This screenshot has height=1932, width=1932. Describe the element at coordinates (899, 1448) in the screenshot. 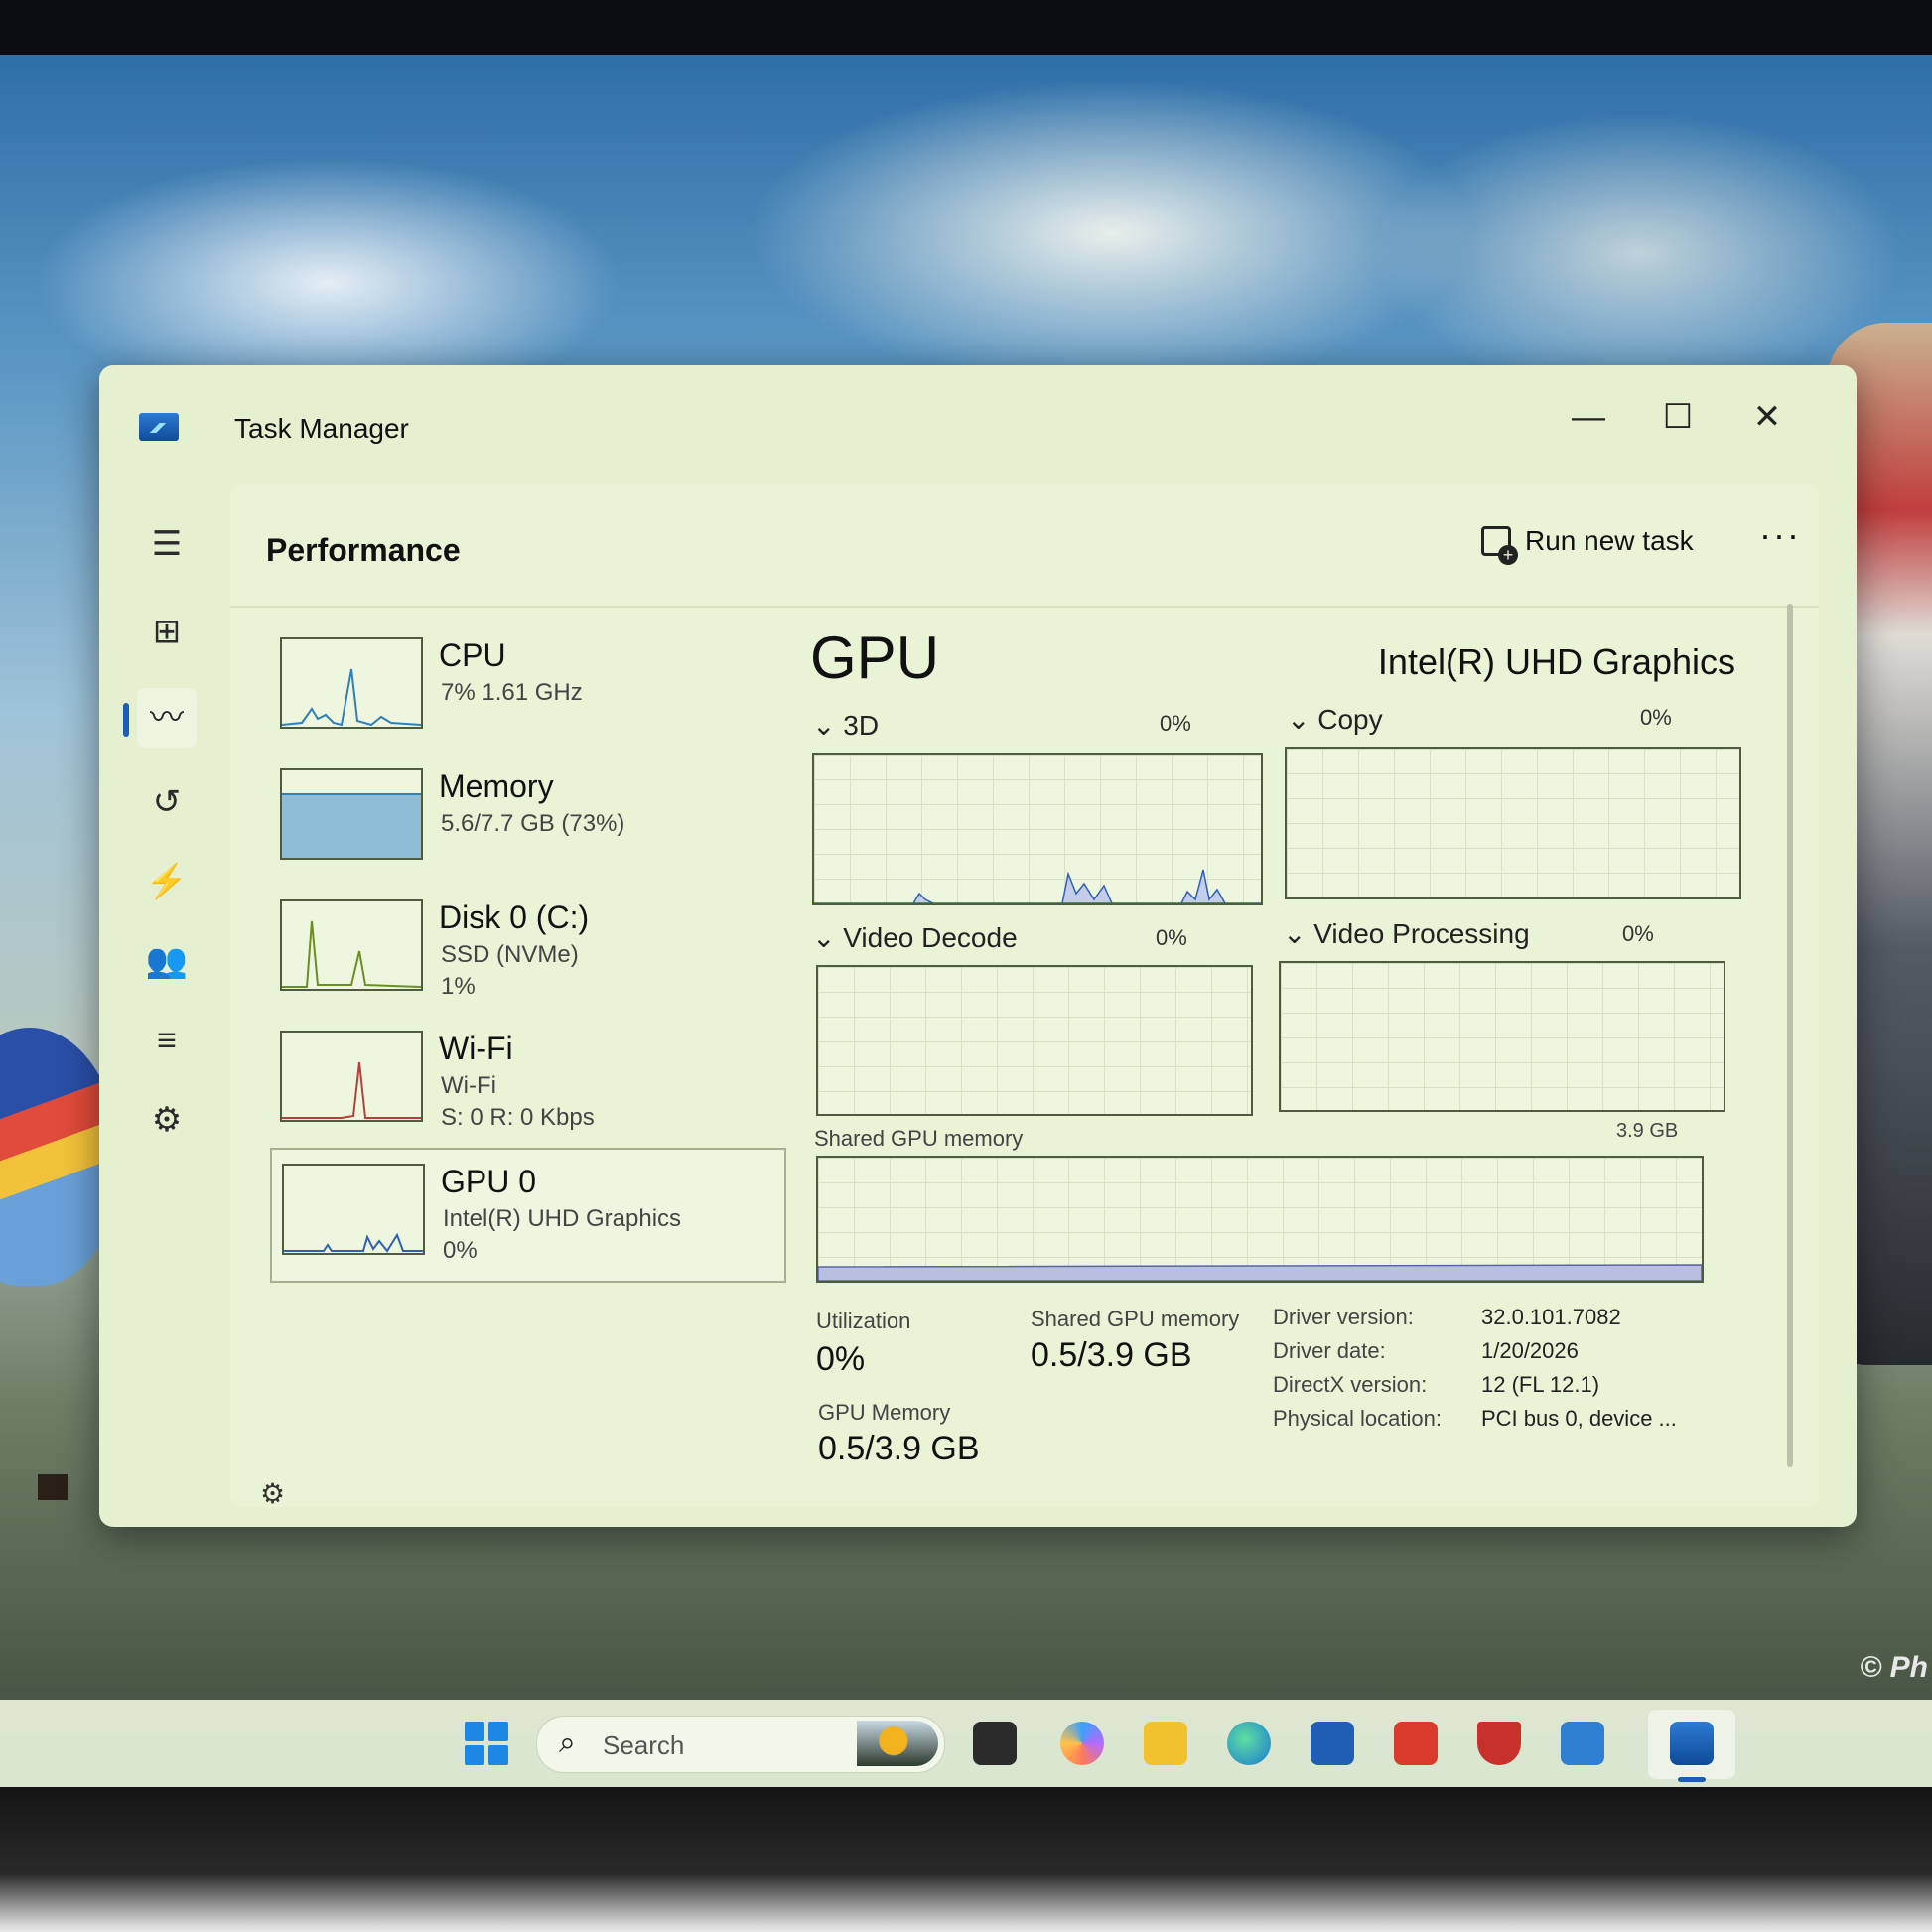

I see `gpu-memory-value: 0.5/3.9 GB` at that location.